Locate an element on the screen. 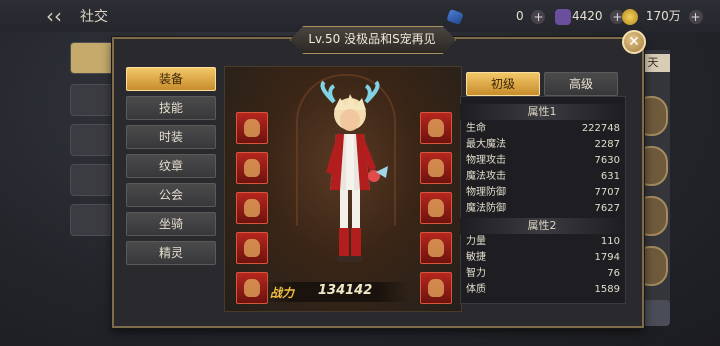 The height and width of the screenshot is (346, 720). resource-crystal: 4420 + is located at coordinates (598, 16).